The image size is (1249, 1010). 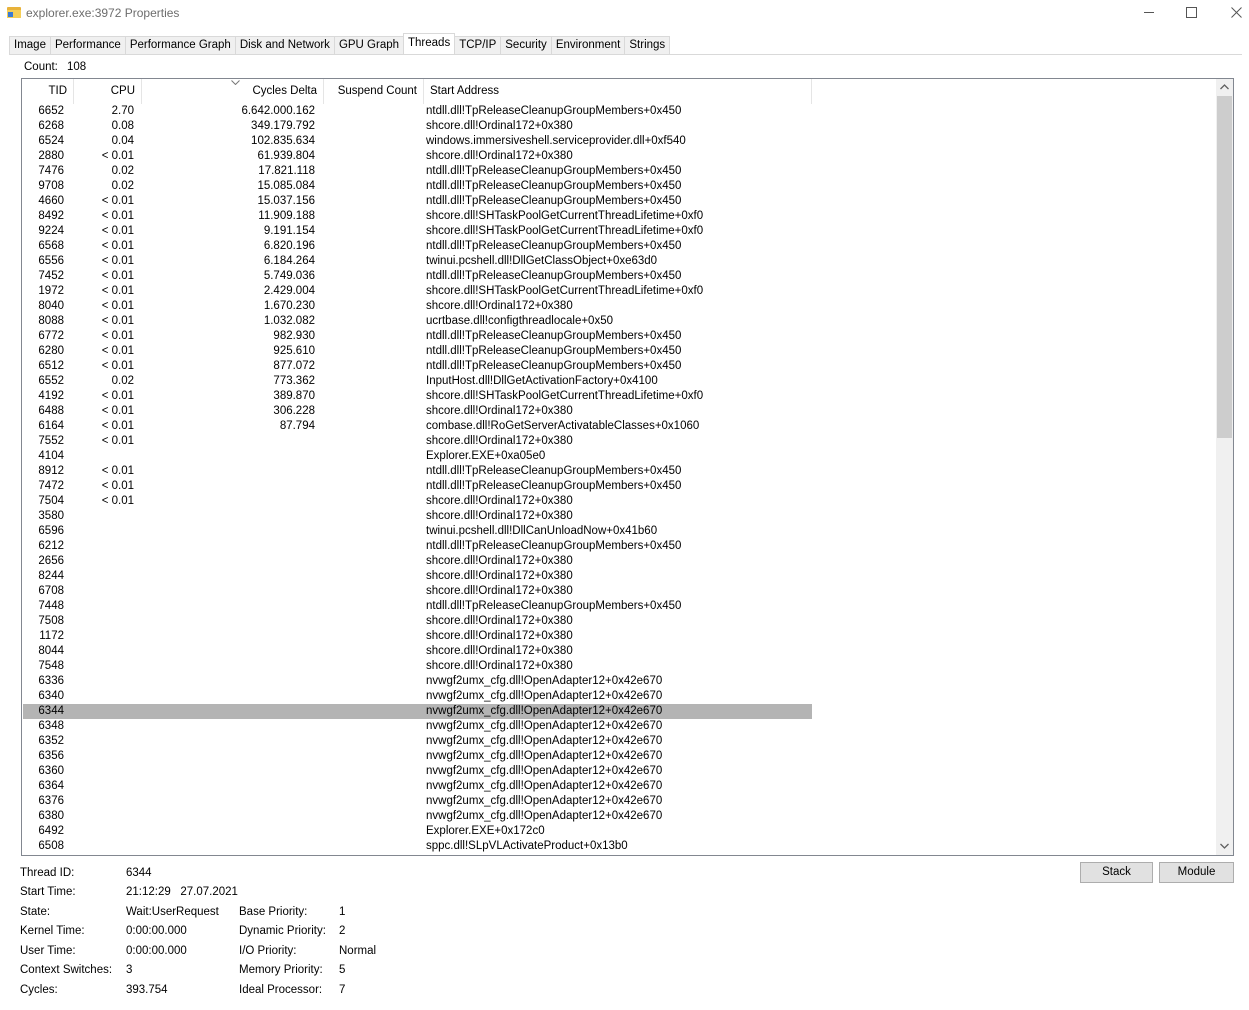 I want to click on table-row: 6508 sppc.dll!SLpVLActivateProduct+0x13b0, so click(x=619, y=846).